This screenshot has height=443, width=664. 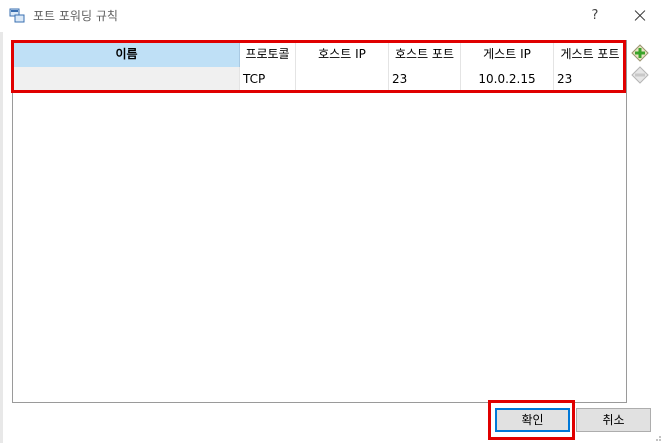 What do you see at coordinates (595, 16) in the screenshot?
I see `help-button: ?` at bounding box center [595, 16].